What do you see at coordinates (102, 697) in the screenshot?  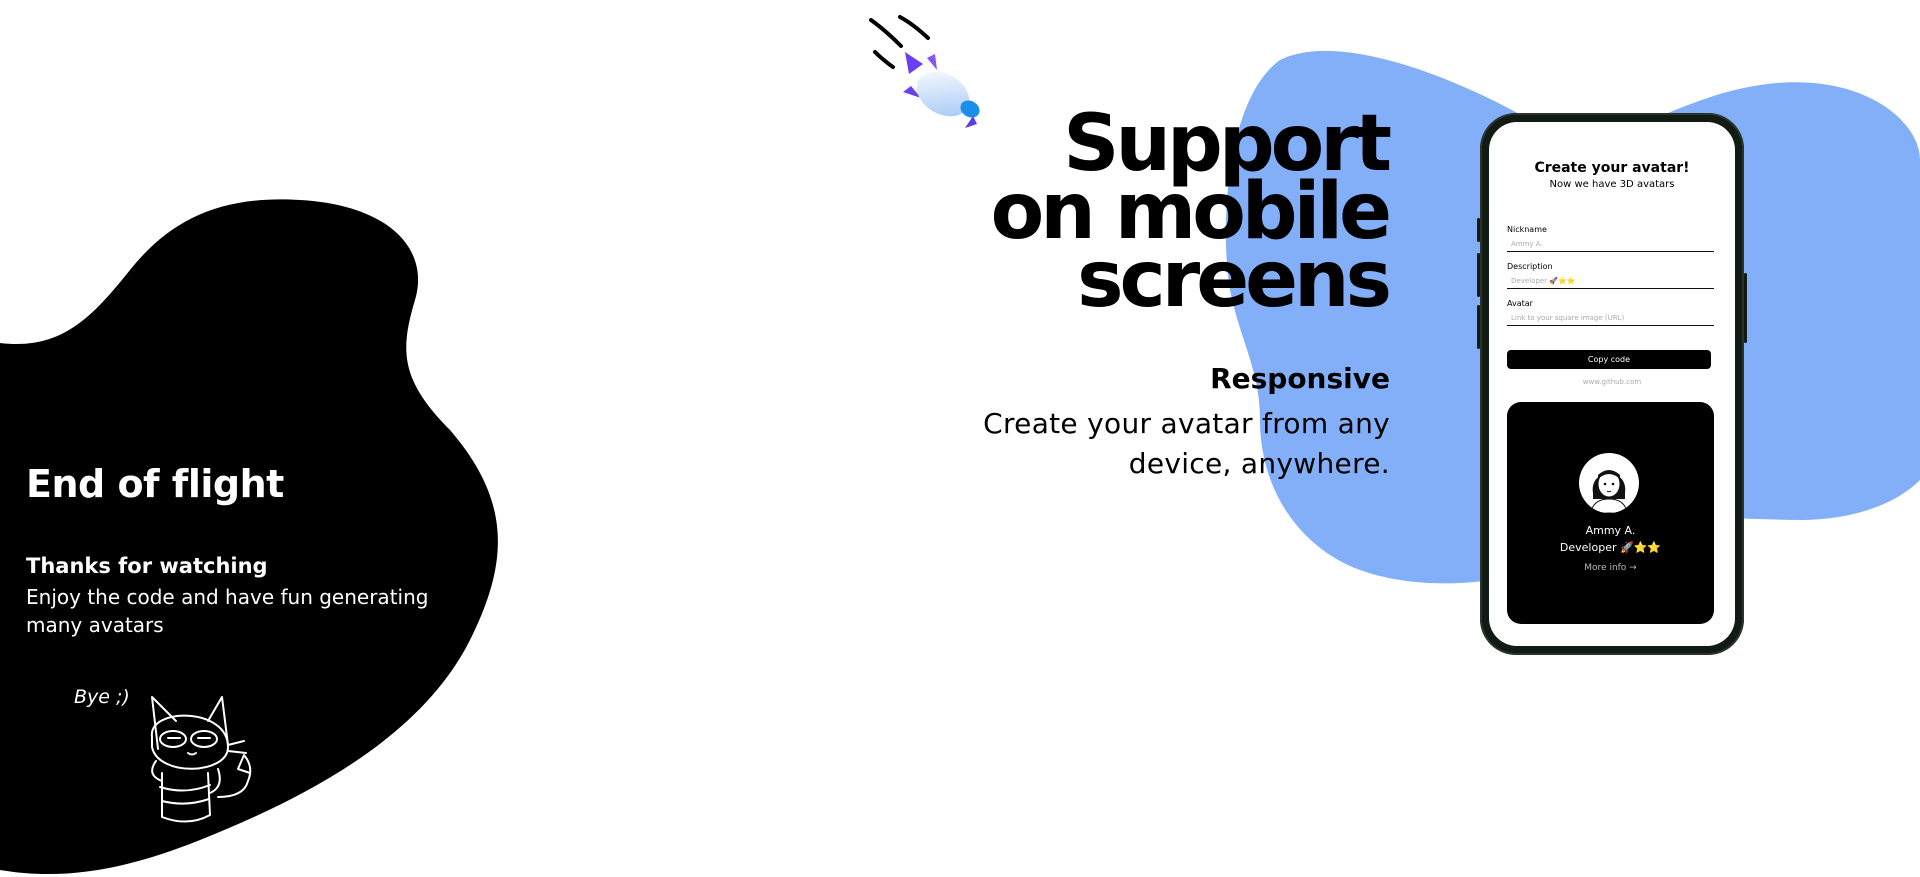 I see `bye-text: Bye ;)` at bounding box center [102, 697].